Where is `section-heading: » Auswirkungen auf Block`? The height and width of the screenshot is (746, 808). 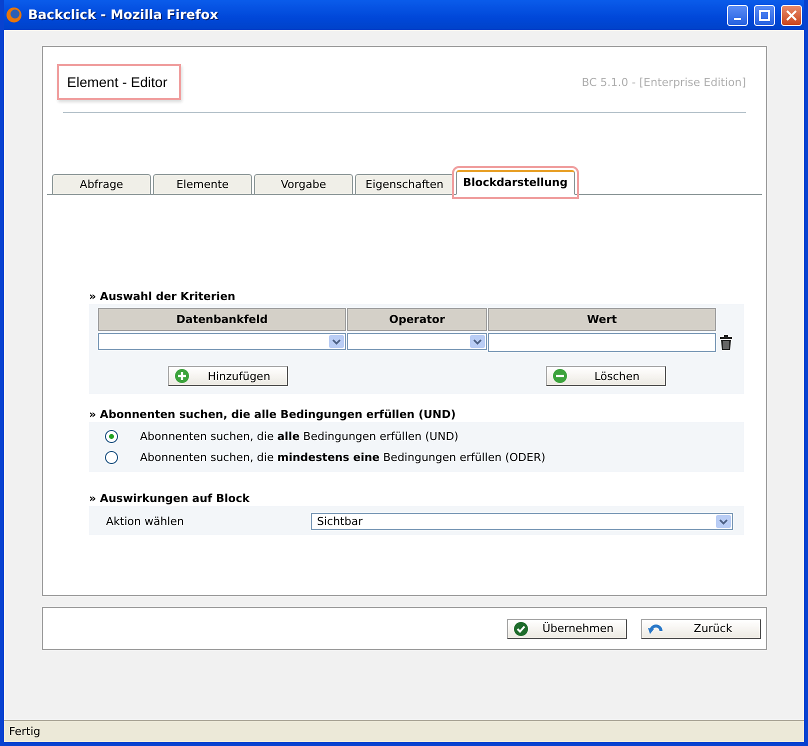 section-heading: » Auswirkungen auf Block is located at coordinates (170, 499).